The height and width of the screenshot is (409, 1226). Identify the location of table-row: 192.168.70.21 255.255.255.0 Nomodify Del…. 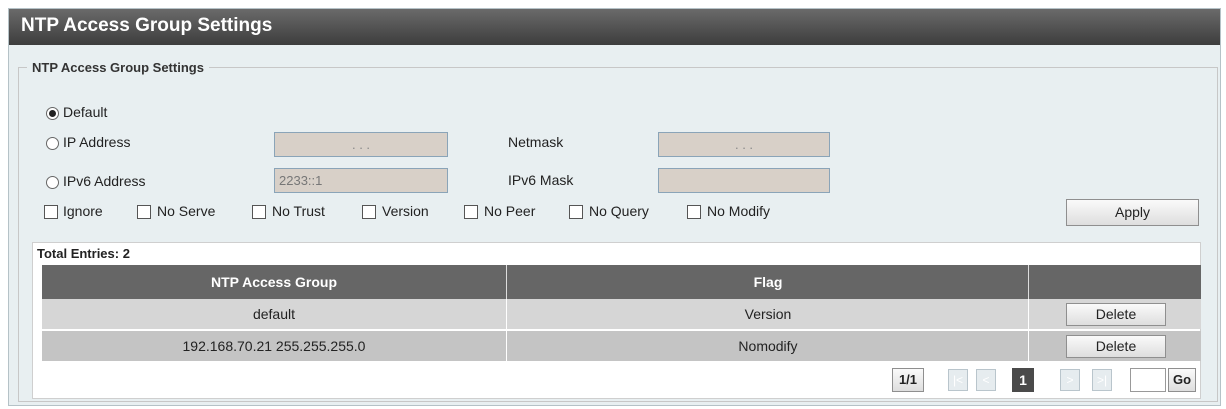
(621, 346).